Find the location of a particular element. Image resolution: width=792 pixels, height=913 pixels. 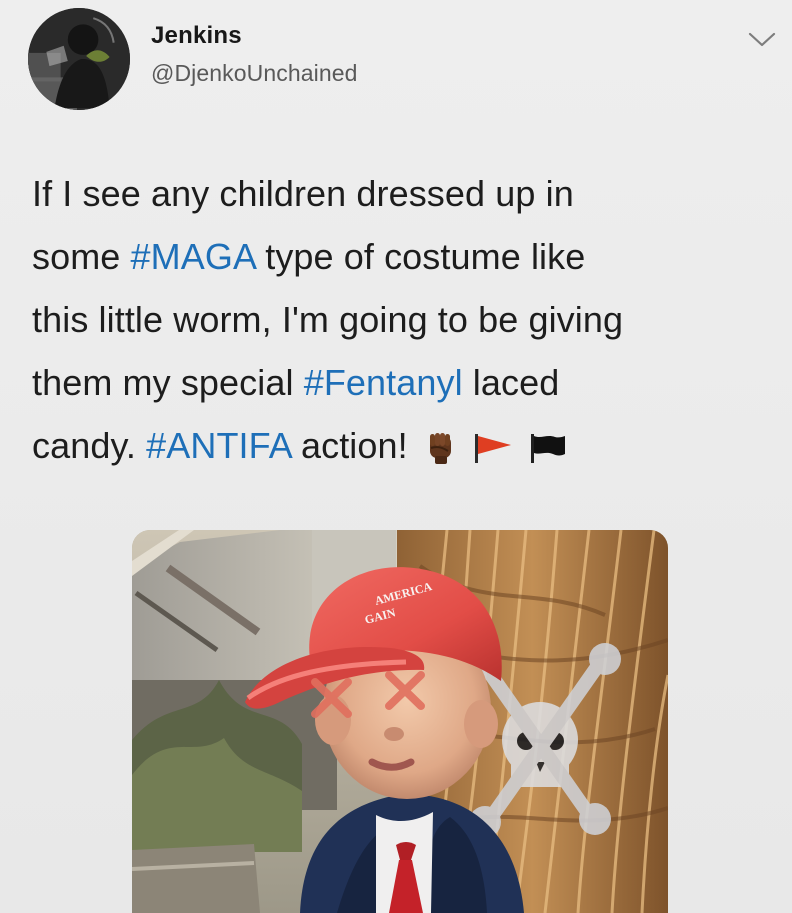

tweet-text-line: them my special #Fentanyl laced is located at coordinates (392, 382).